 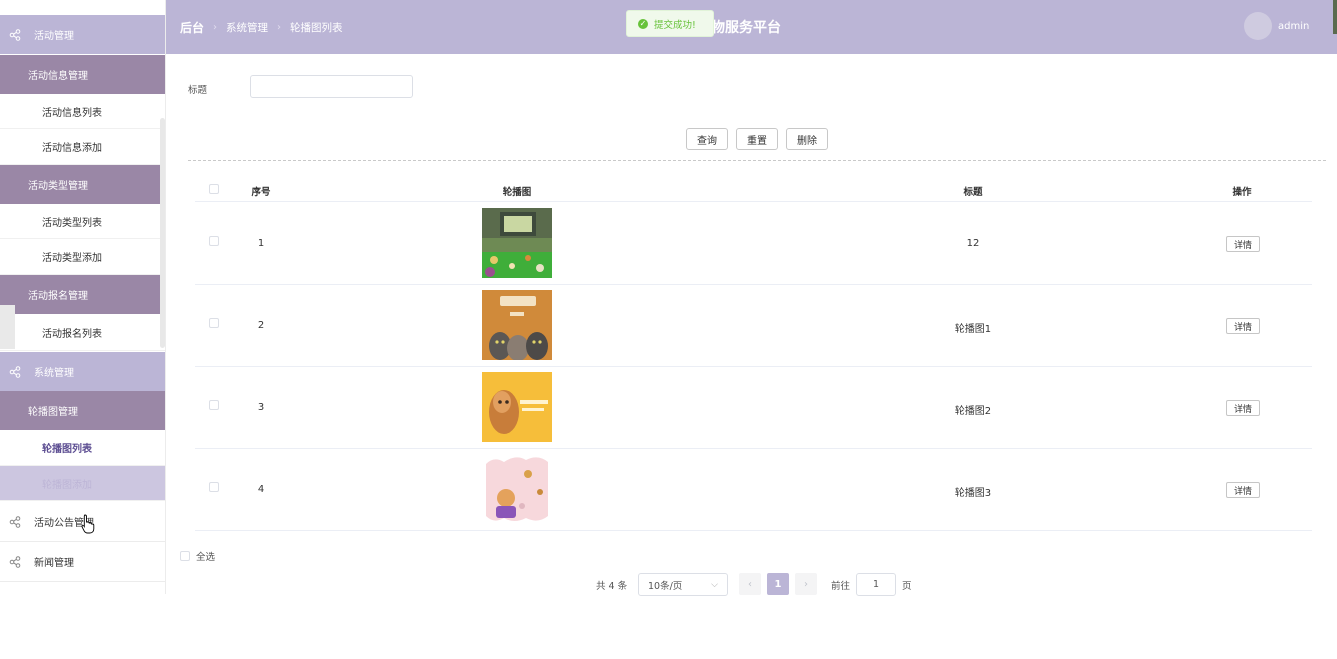 I want to click on sidebar-item-label: 活动信息管理, so click(x=58, y=76).